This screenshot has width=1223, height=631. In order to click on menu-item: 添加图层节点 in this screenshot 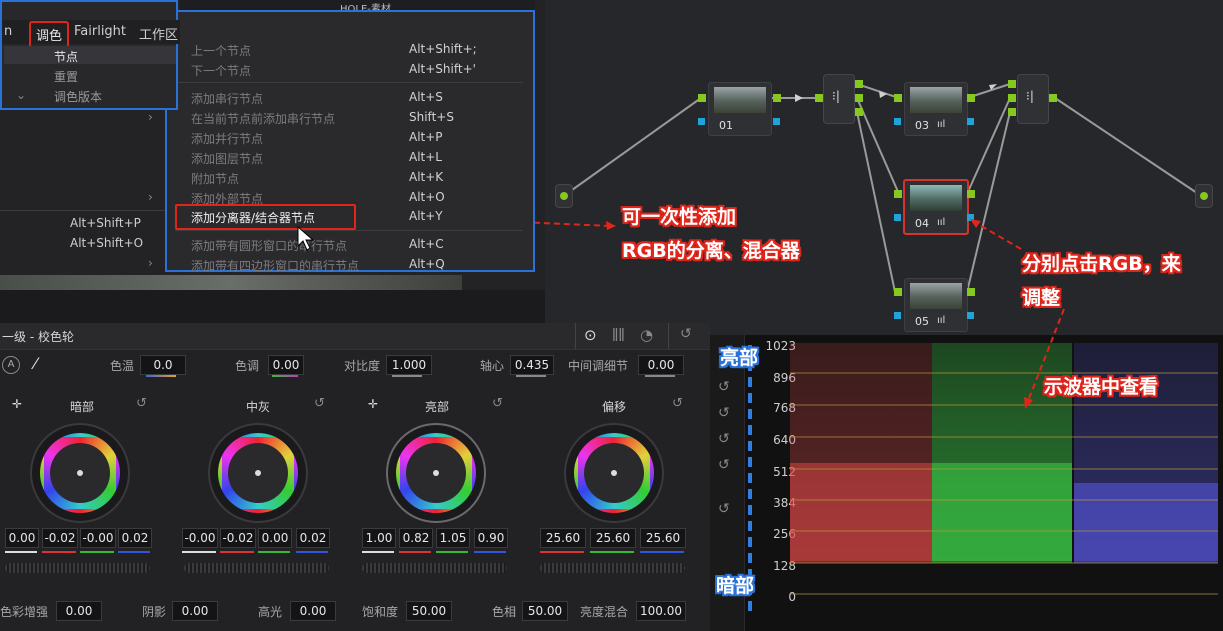, I will do `click(227, 158)`.